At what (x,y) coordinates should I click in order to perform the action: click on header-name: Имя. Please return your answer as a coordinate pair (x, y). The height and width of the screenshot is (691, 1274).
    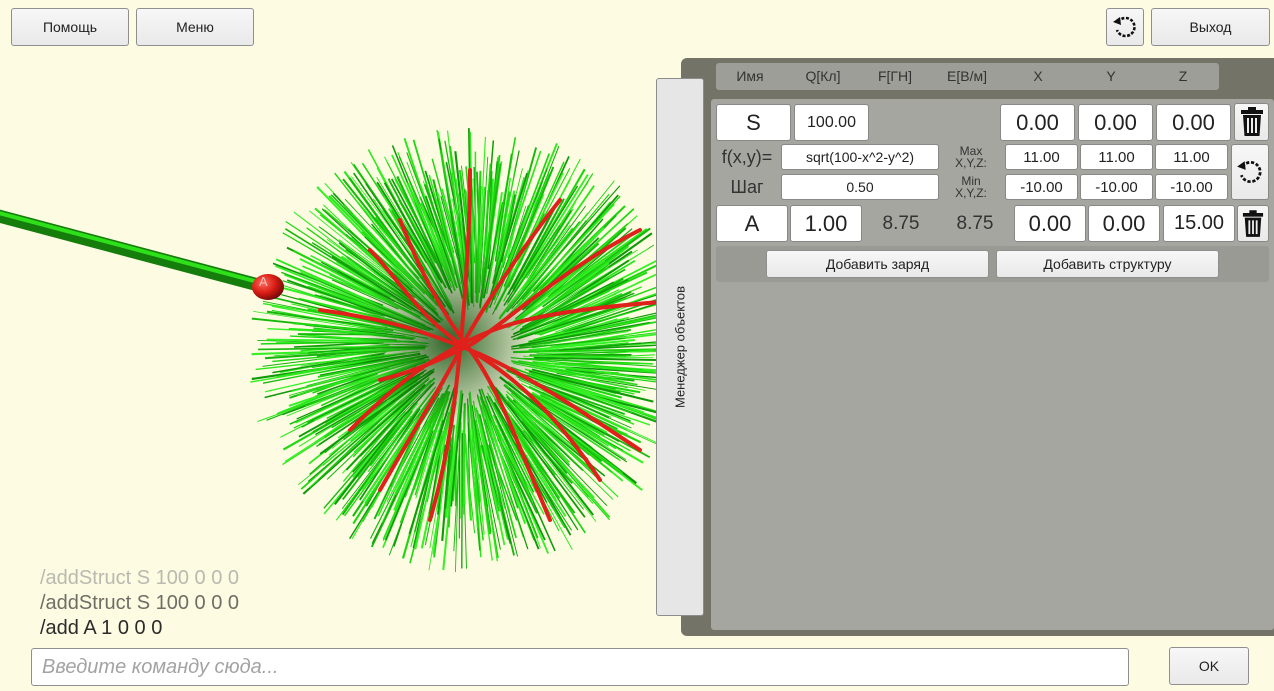
    Looking at the image, I should click on (750, 76).